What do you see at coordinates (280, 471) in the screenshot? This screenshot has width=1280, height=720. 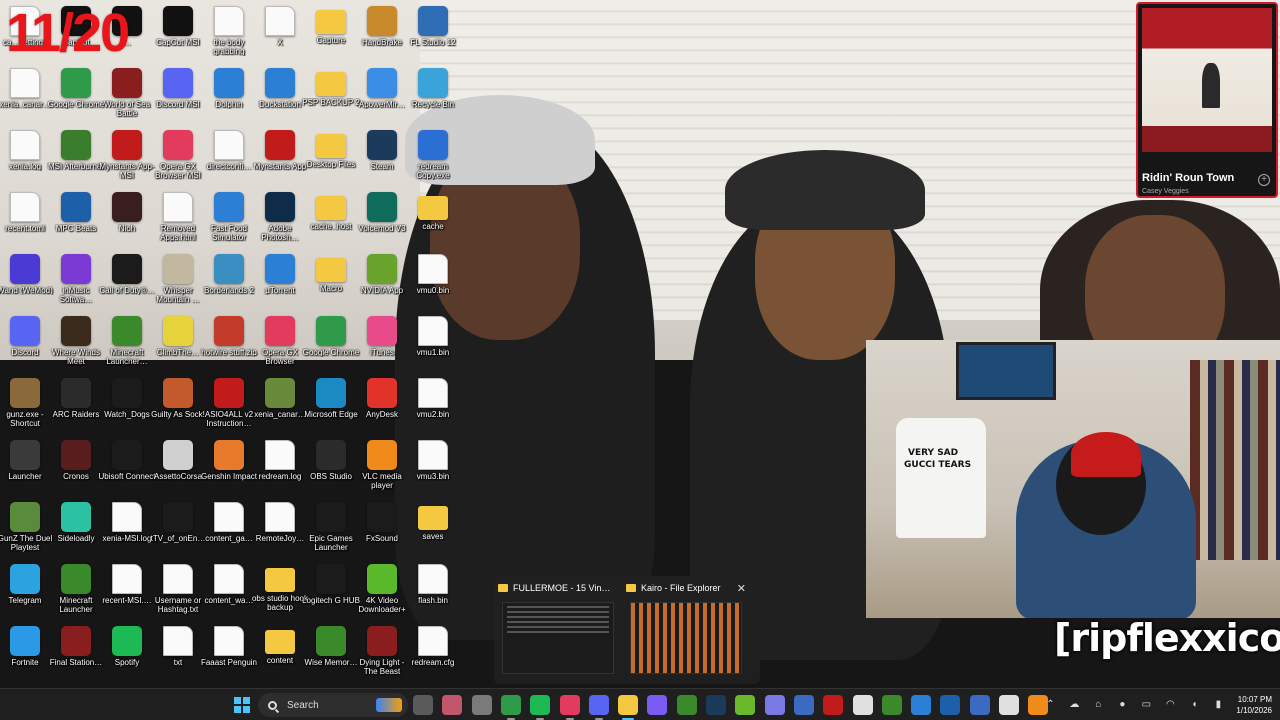 I see `desktop-icon: redream.log` at bounding box center [280, 471].